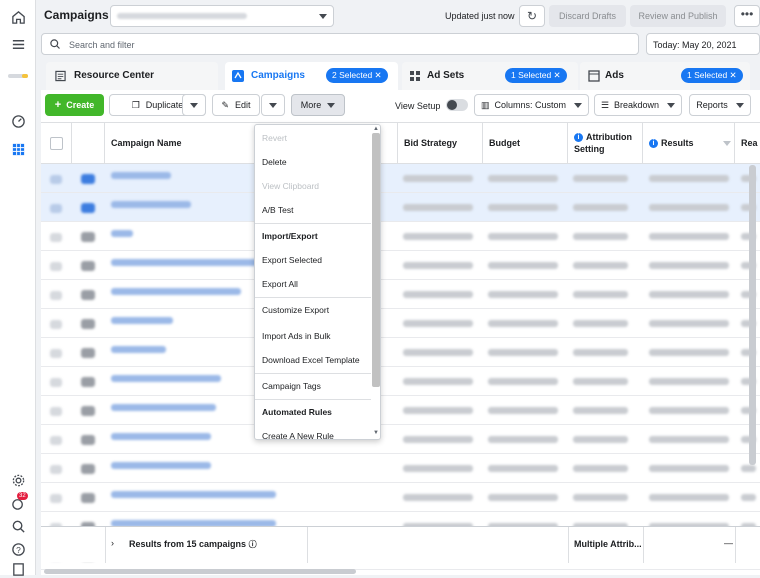 The image size is (760, 578). I want to click on menu-scrollbar, so click(376, 260).